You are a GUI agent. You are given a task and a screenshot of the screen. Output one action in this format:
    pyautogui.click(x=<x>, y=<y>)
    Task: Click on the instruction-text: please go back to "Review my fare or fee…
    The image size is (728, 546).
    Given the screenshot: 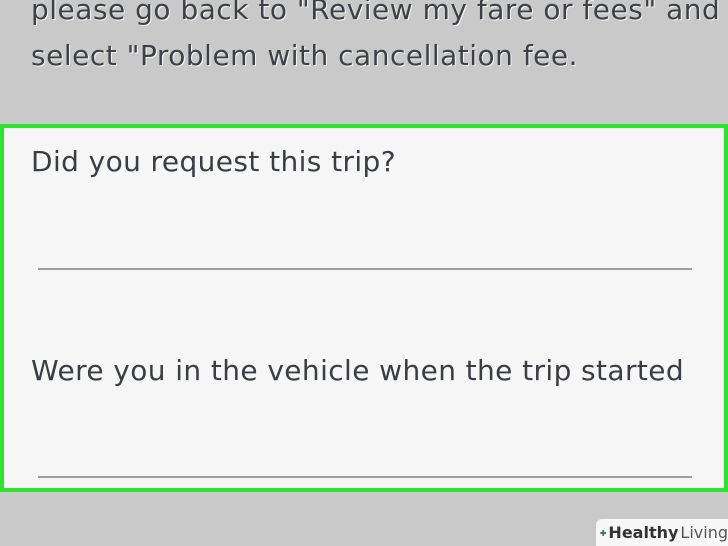 What is the action you would take?
    pyautogui.click(x=376, y=36)
    